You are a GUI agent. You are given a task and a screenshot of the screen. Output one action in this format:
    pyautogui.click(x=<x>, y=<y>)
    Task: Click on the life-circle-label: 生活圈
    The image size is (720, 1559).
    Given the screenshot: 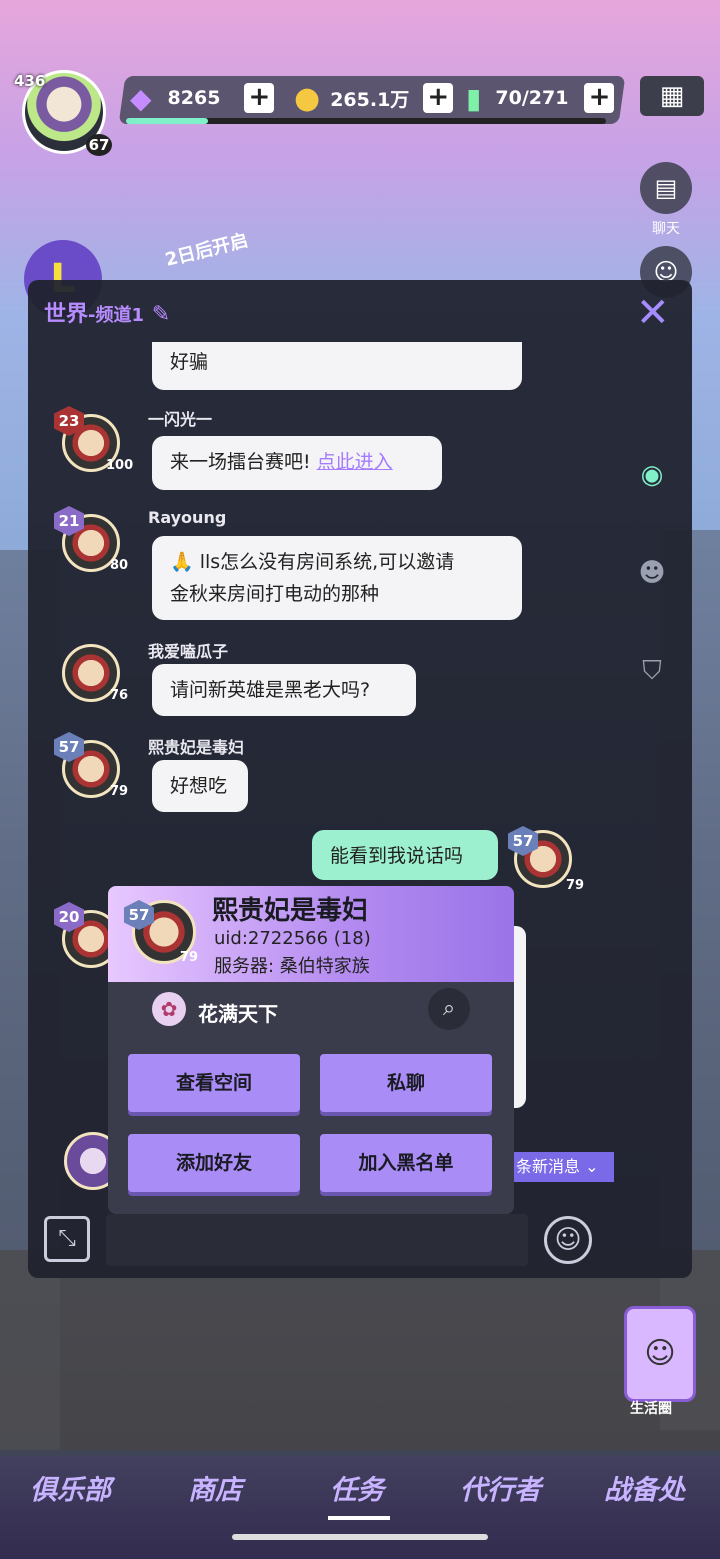 What is the action you would take?
    pyautogui.click(x=651, y=1409)
    